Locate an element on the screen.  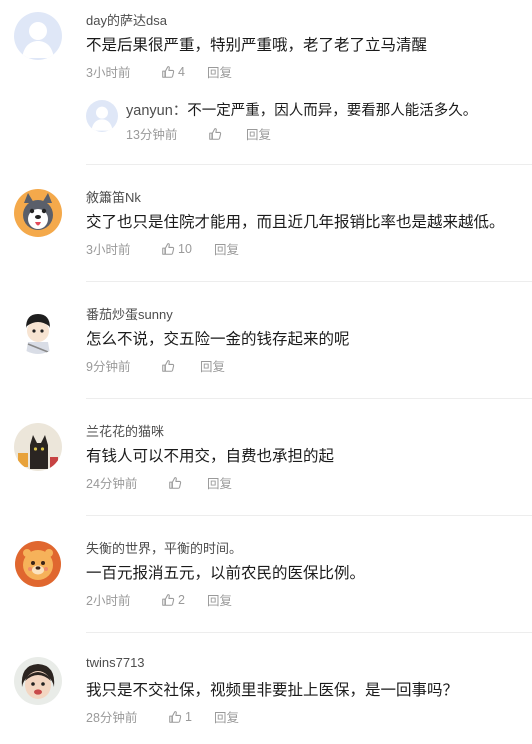
comment-text: 怎么不说，交五险一金的钱存起来的呢 is located at coordinates (218, 339).